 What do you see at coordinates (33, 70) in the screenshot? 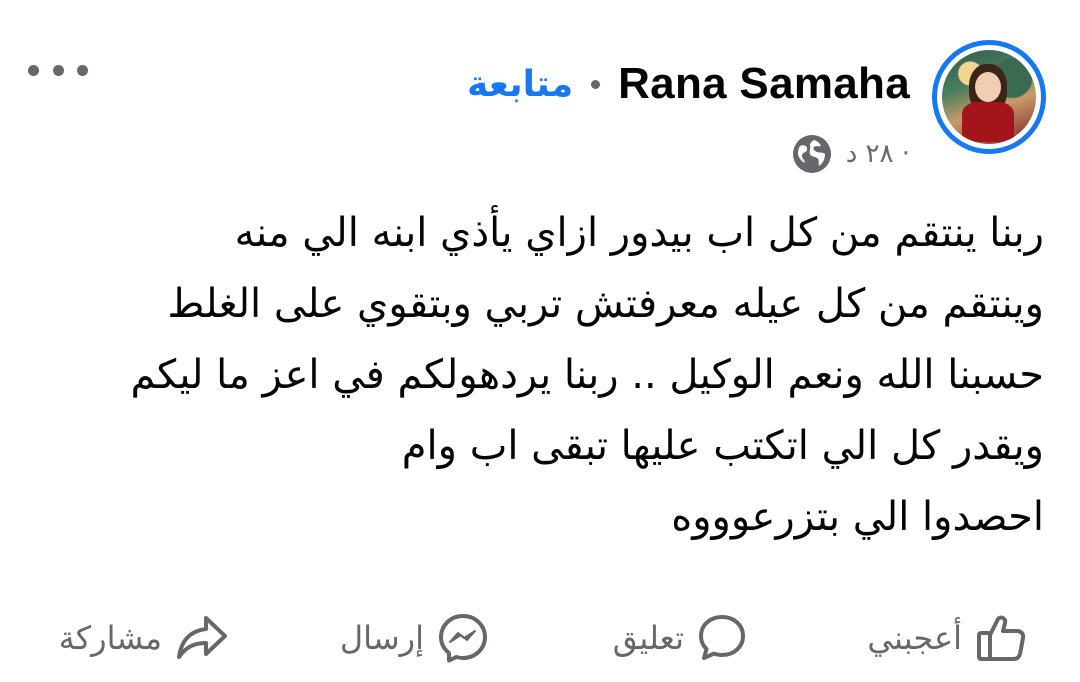
I see `more-dots-icon` at bounding box center [33, 70].